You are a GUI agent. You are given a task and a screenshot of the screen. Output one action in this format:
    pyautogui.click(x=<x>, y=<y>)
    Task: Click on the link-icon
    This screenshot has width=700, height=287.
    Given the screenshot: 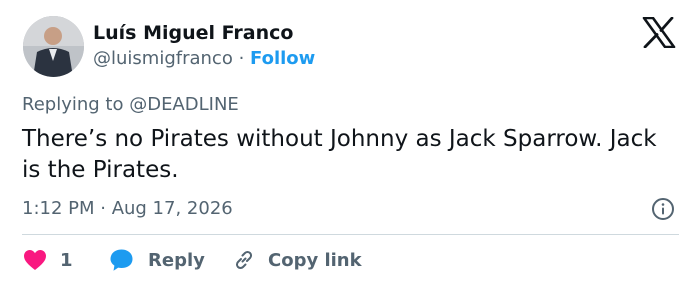 What is the action you would take?
    pyautogui.click(x=244, y=260)
    